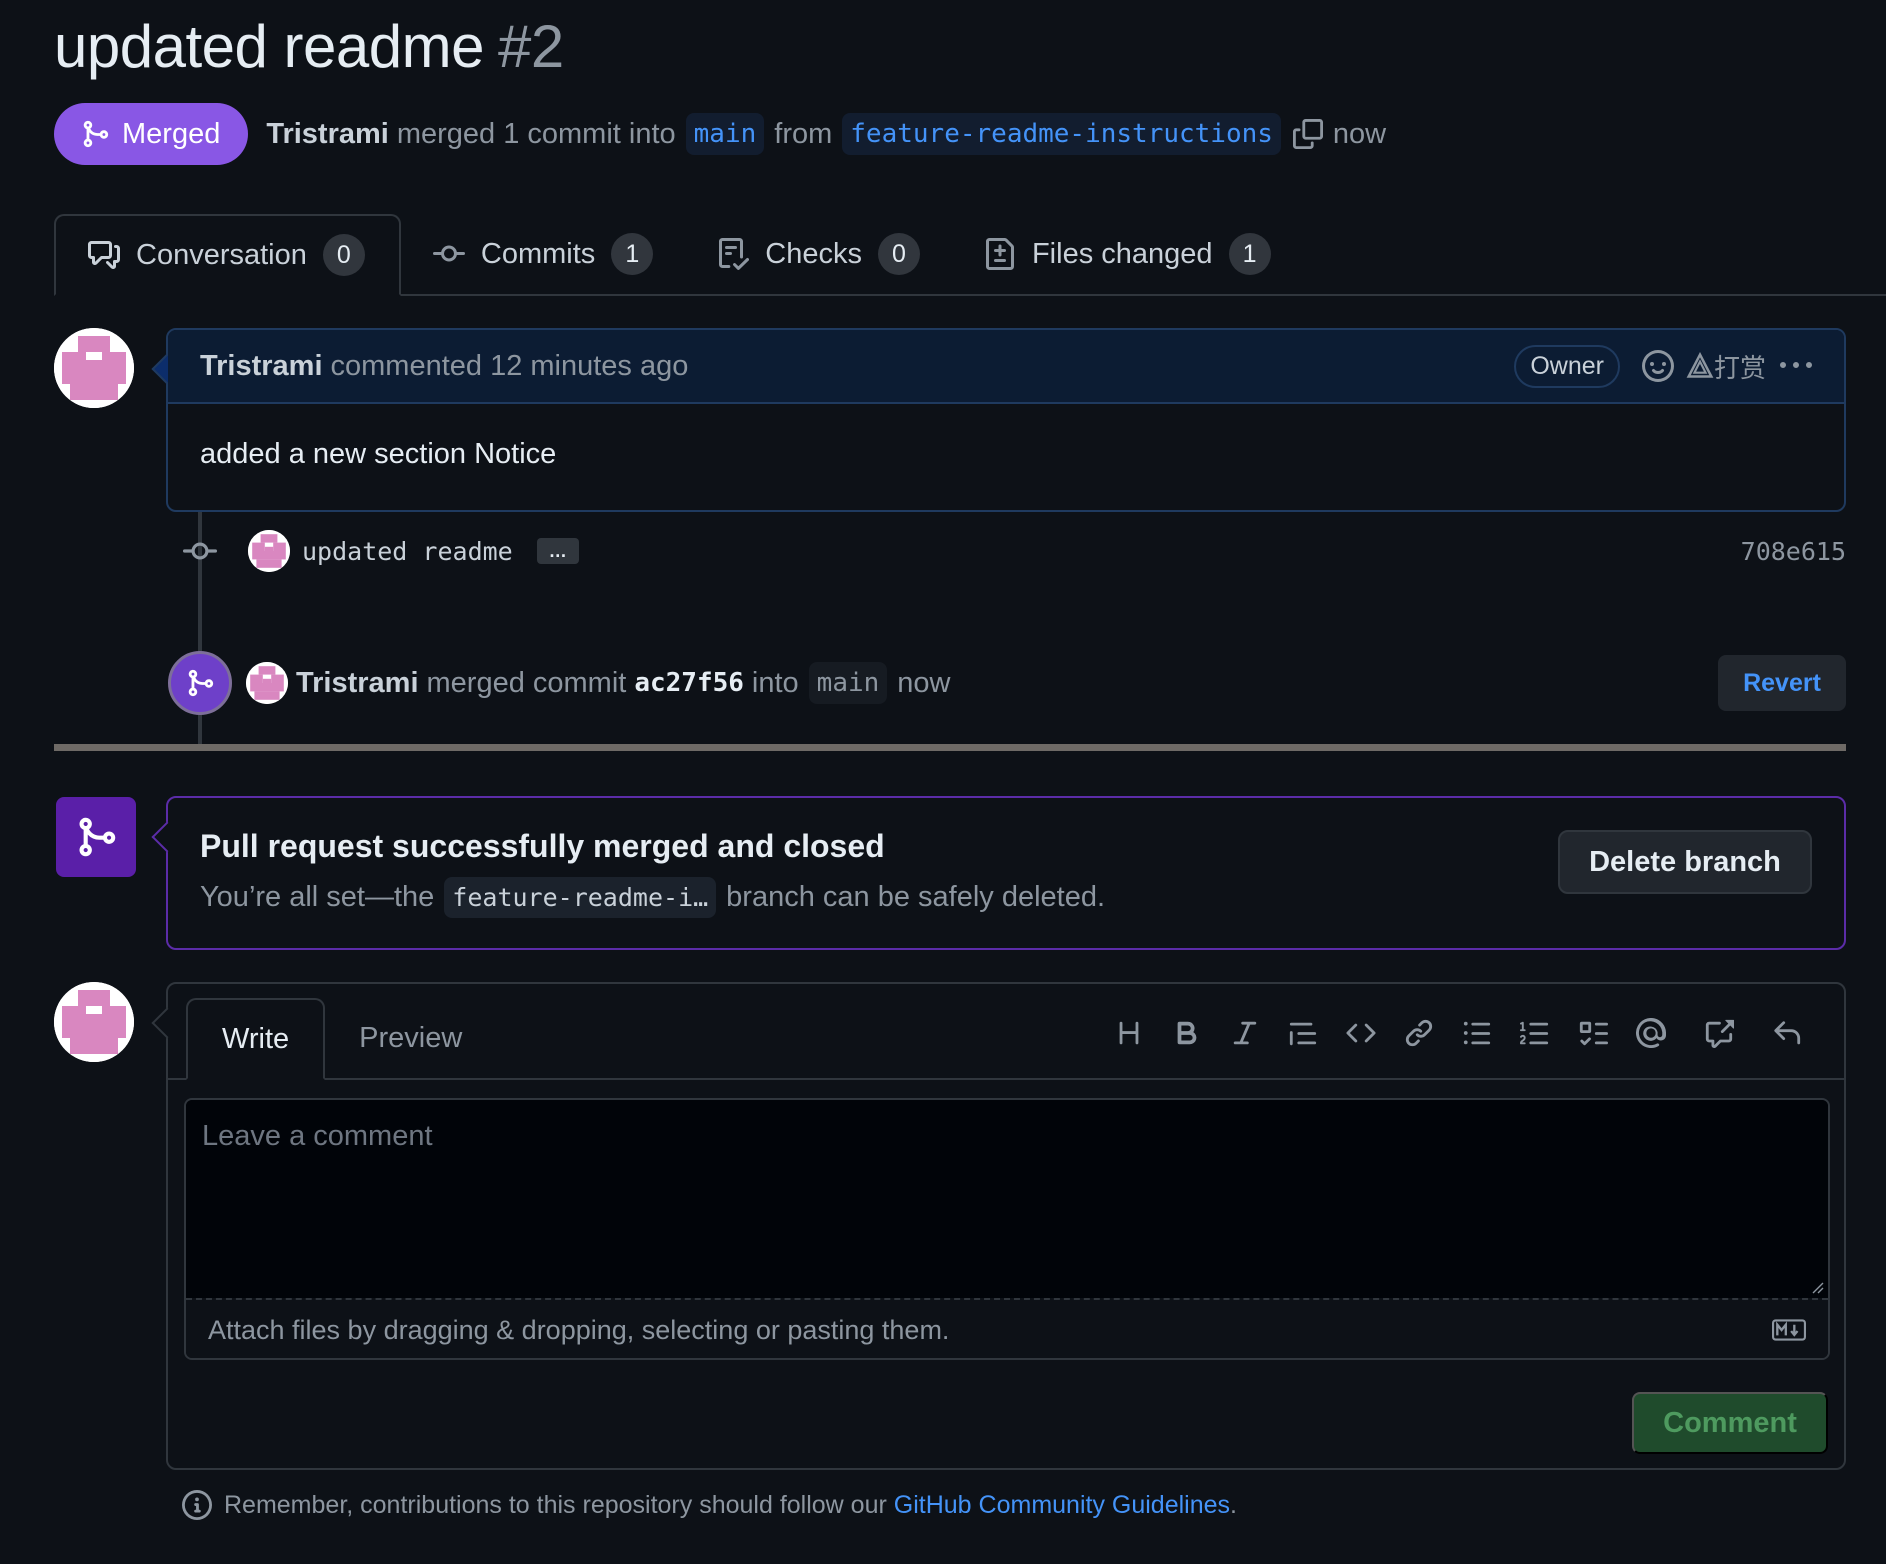  What do you see at coordinates (1535, 1033) in the screenshot?
I see `ordered-list-icon` at bounding box center [1535, 1033].